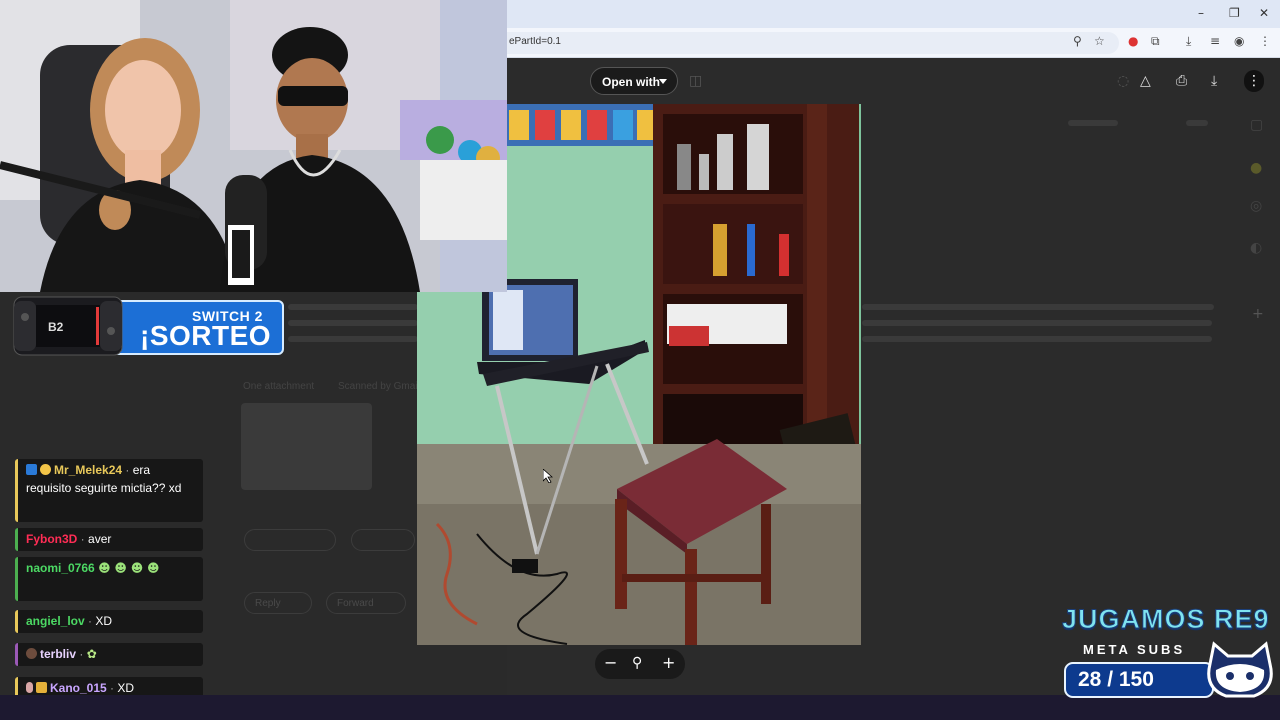 The image size is (1280, 720). I want to click on ghost-attachment-label: One attachment, so click(279, 386).